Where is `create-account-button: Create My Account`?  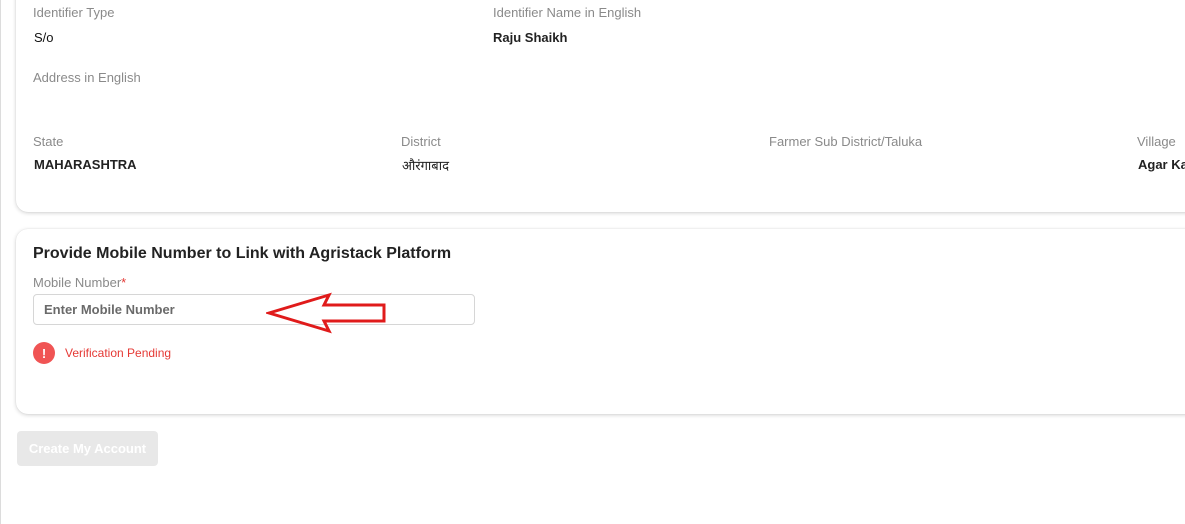 create-account-button: Create My Account is located at coordinates (87, 448).